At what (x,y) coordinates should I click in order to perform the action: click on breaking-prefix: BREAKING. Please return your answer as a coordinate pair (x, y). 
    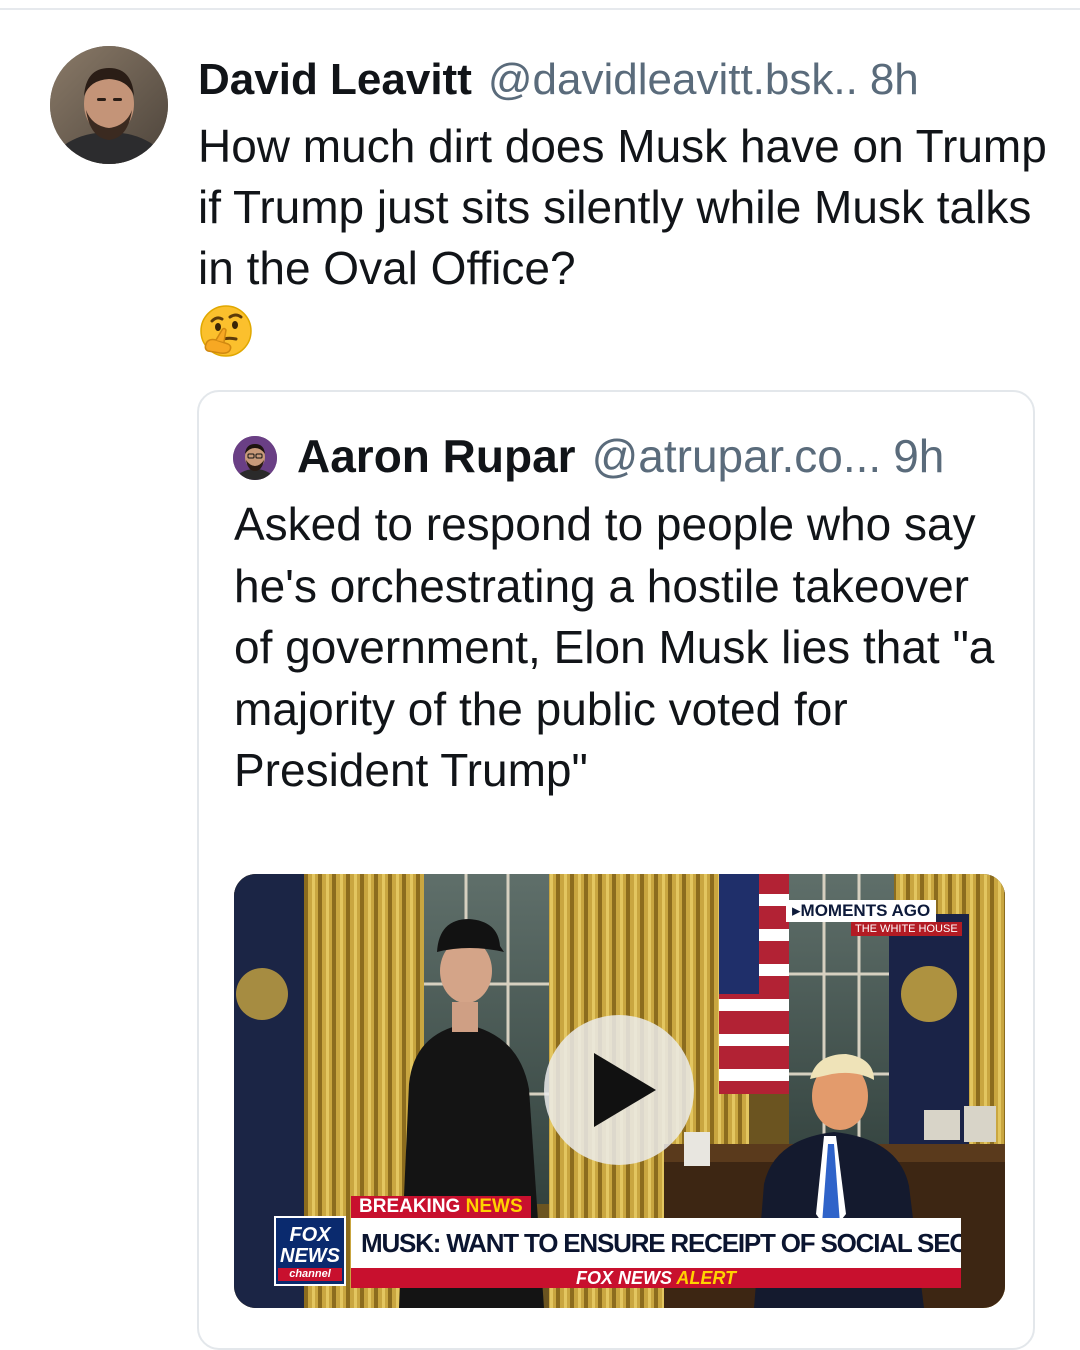
    Looking at the image, I should click on (410, 1206).